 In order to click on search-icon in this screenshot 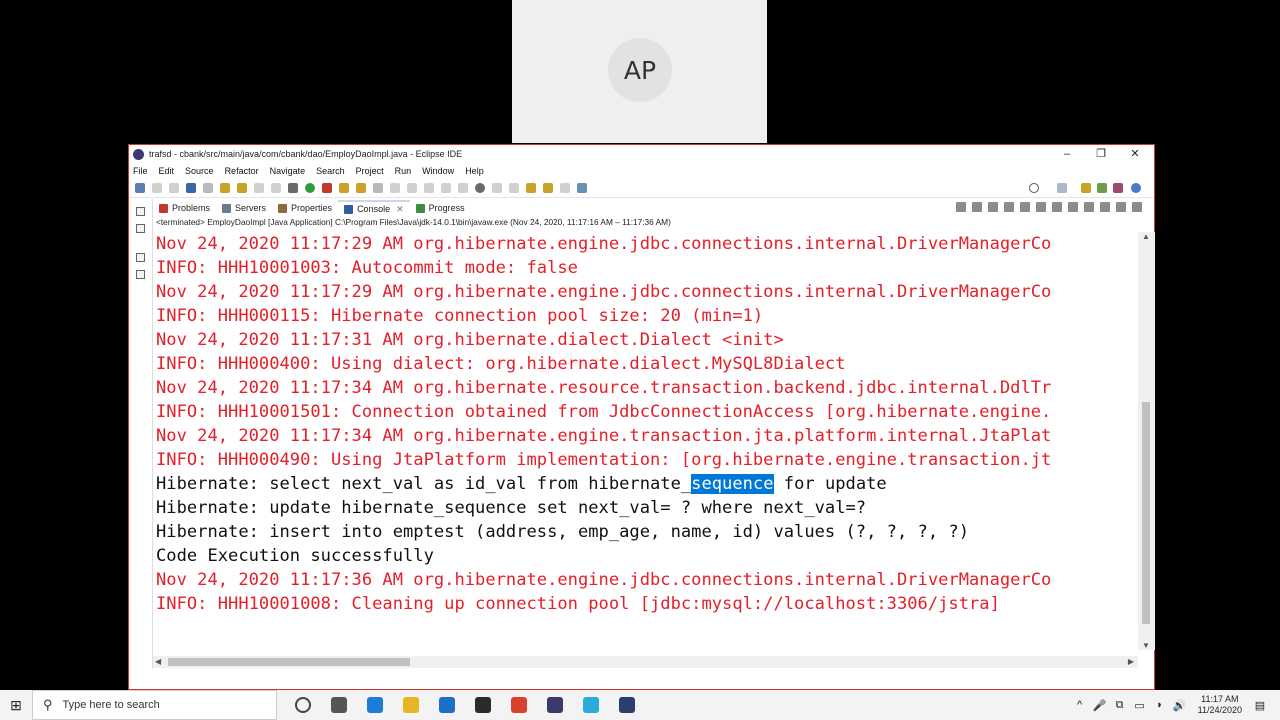, I will do `click(1034, 188)`.